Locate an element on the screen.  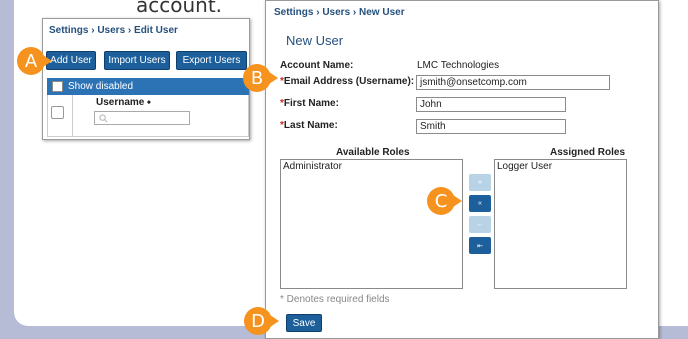
email-label: Email Address (Username): is located at coordinates (349, 81).